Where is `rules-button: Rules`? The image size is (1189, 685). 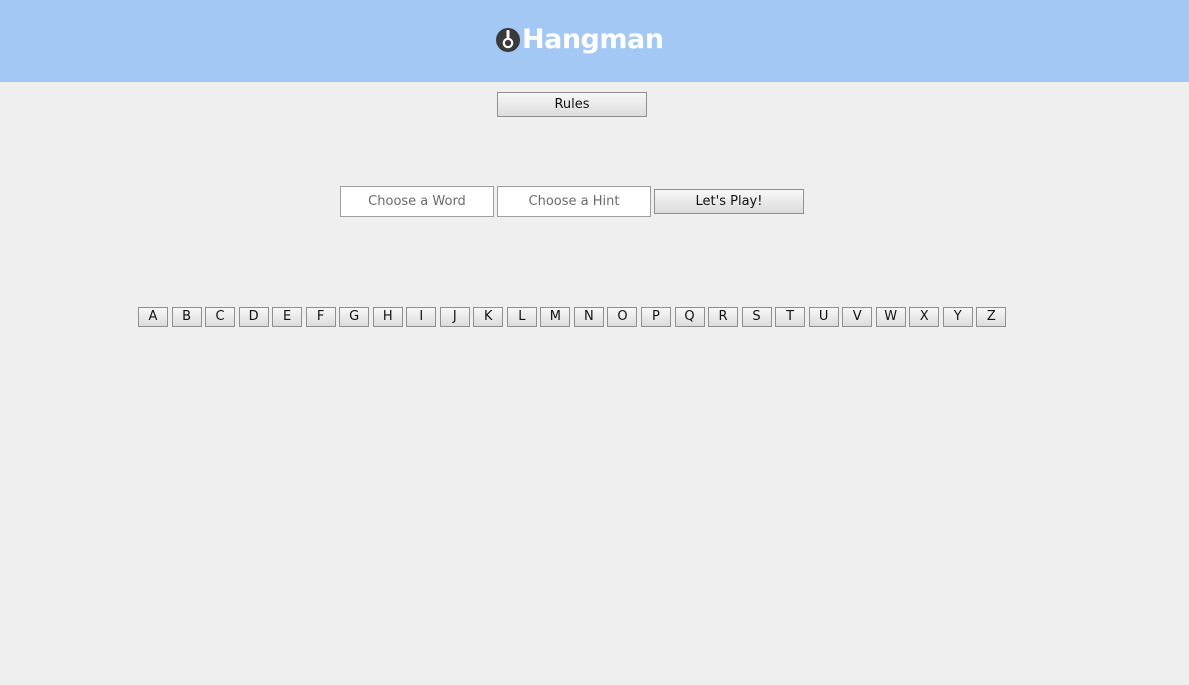
rules-button: Rules is located at coordinates (572, 104).